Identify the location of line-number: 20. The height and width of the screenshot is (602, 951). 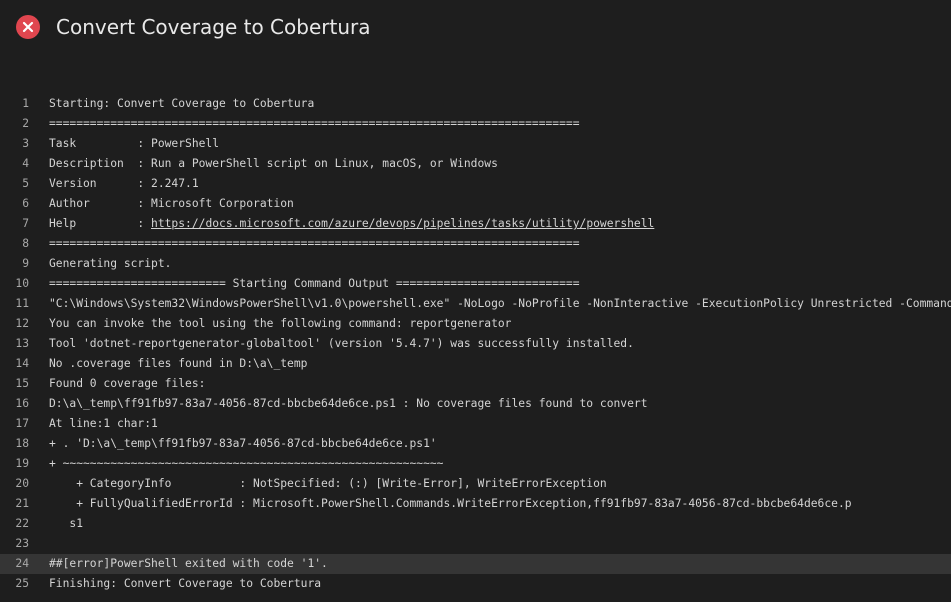
(22, 483).